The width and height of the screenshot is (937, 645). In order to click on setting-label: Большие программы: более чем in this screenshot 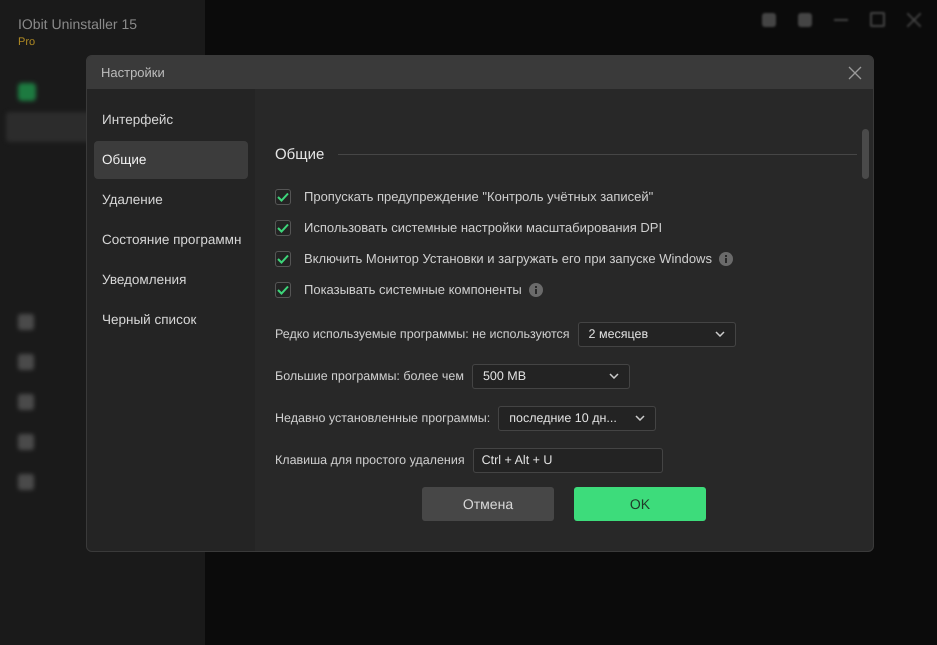, I will do `click(369, 376)`.